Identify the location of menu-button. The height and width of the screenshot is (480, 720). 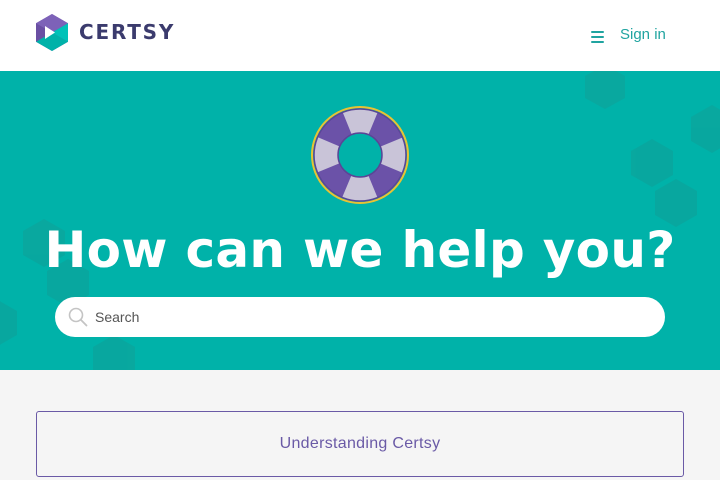
(597, 36).